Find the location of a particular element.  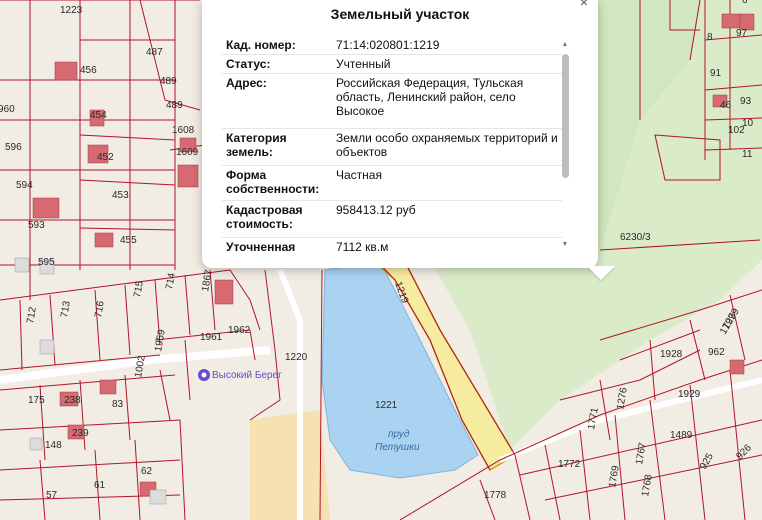

plot-label: 238 is located at coordinates (72, 400).